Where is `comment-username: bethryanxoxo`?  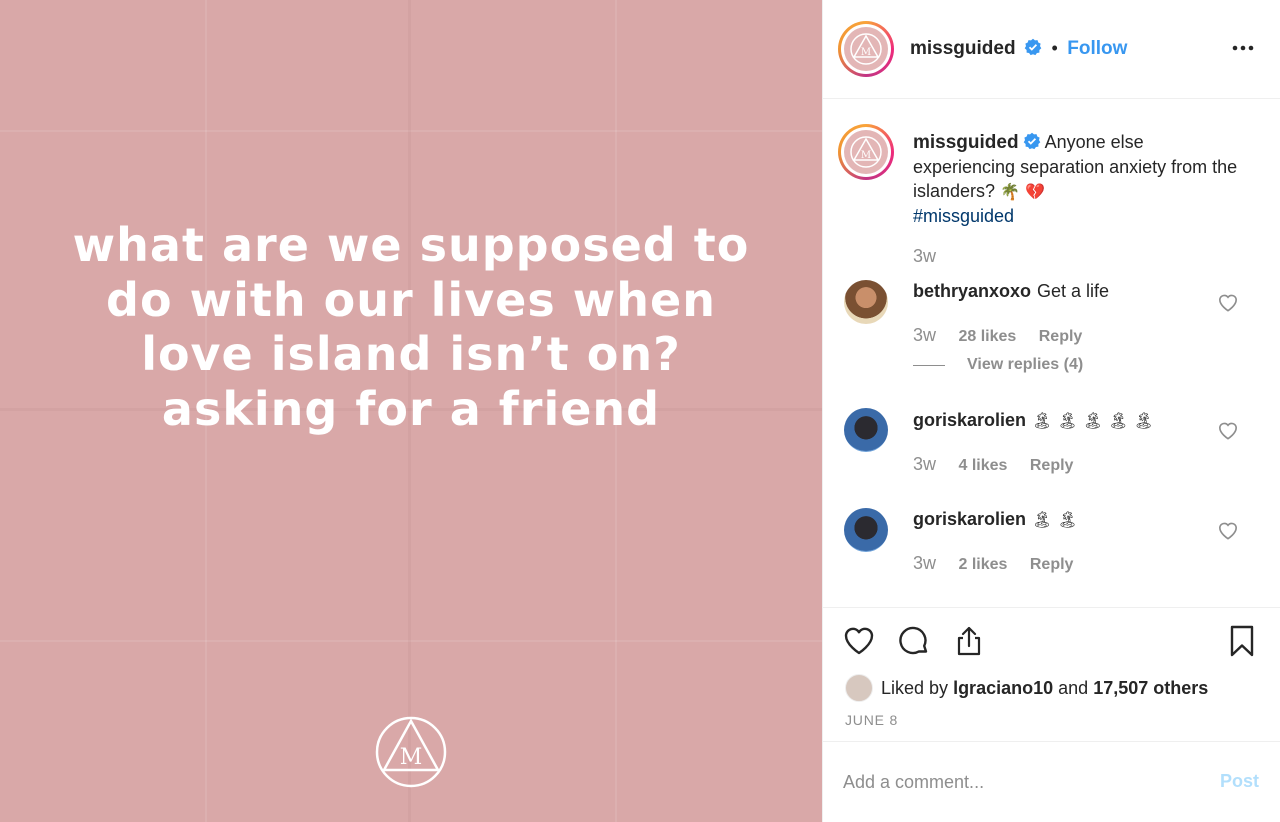 comment-username: bethryanxoxo is located at coordinates (972, 291).